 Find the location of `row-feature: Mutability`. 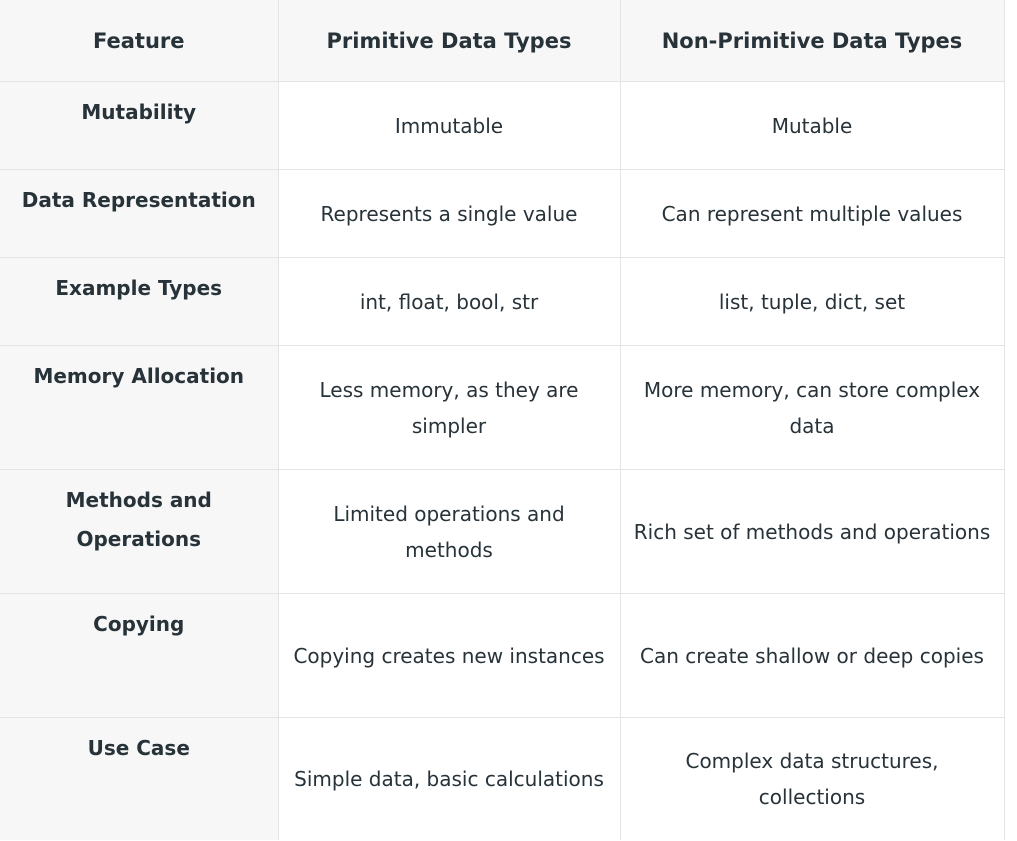

row-feature: Mutability is located at coordinates (139, 125).